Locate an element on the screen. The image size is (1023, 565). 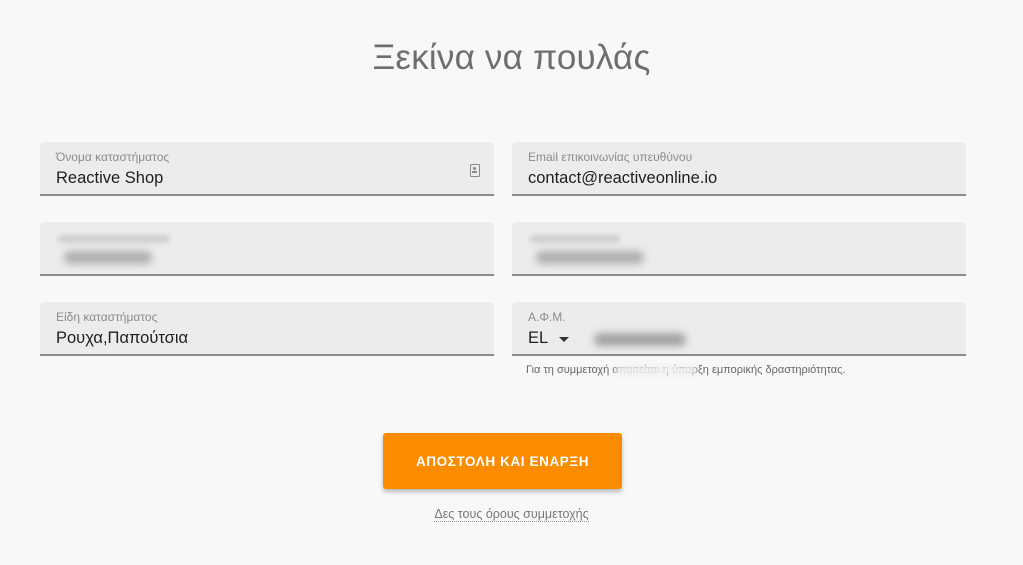
store-name-input: Reactive Shop is located at coordinates (109, 178).